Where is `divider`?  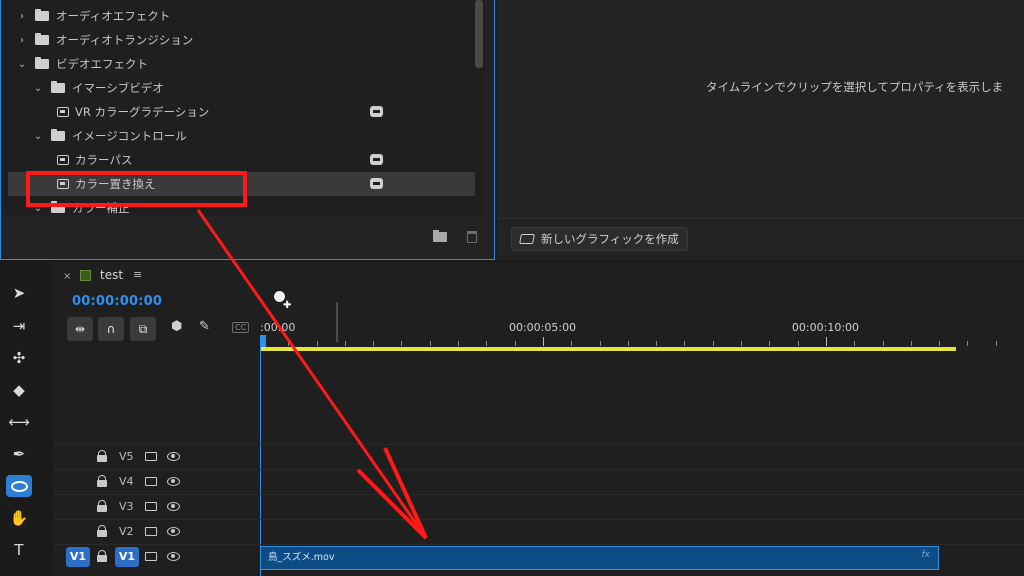
divider is located at coordinates (760, 218).